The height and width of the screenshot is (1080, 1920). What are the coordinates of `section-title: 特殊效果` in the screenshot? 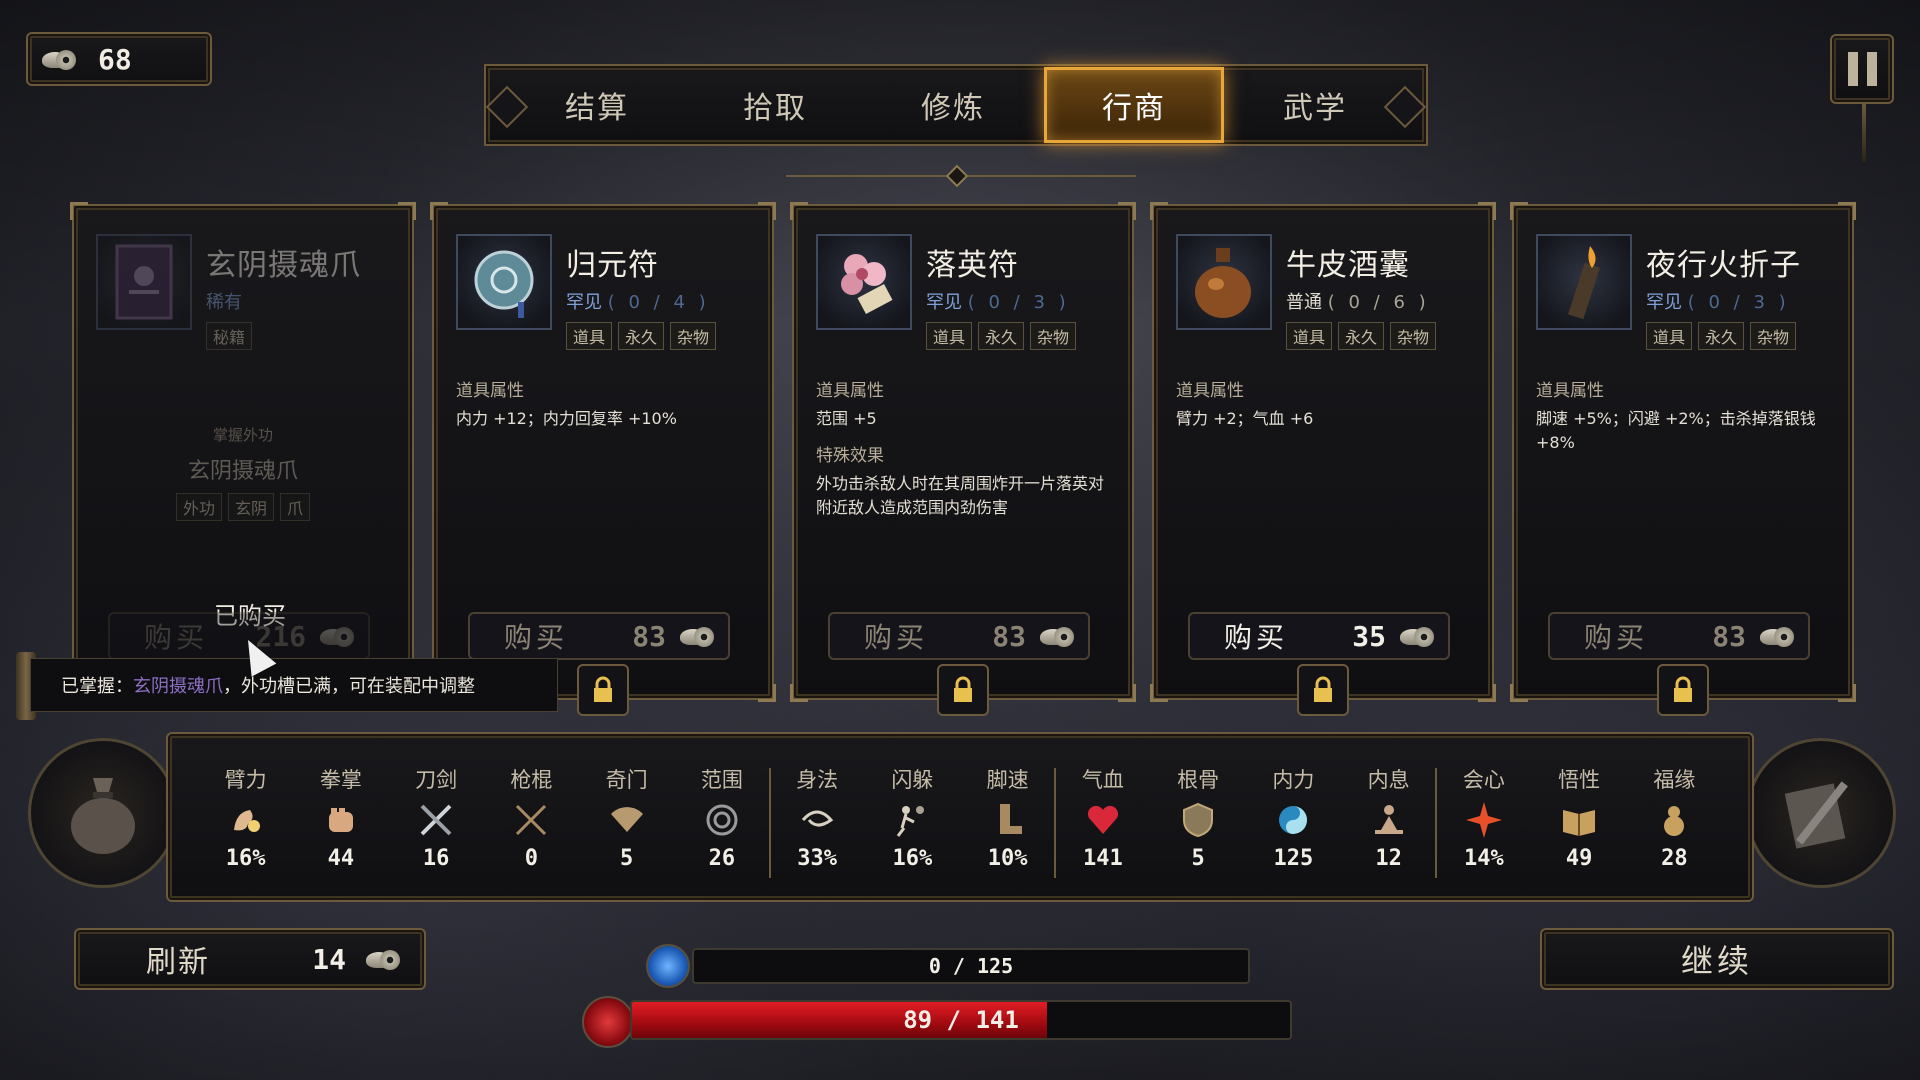 It's located at (850, 456).